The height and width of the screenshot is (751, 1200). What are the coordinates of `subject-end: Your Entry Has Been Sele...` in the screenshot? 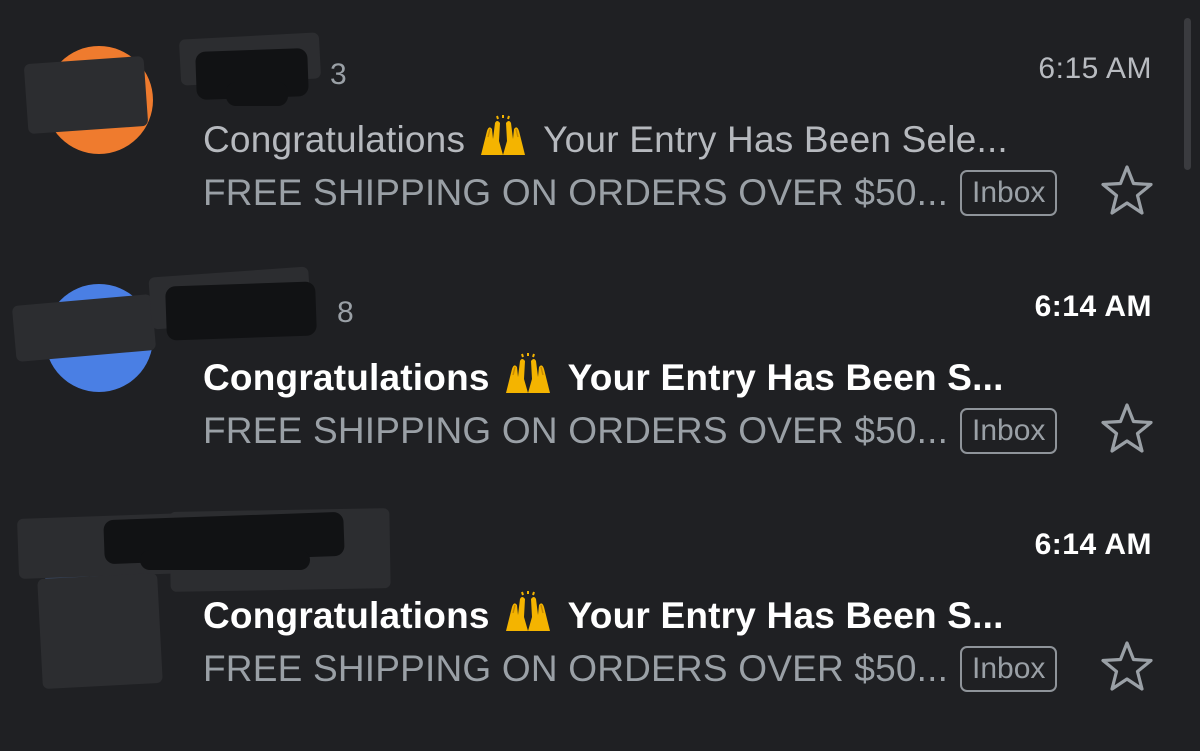 It's located at (775, 139).